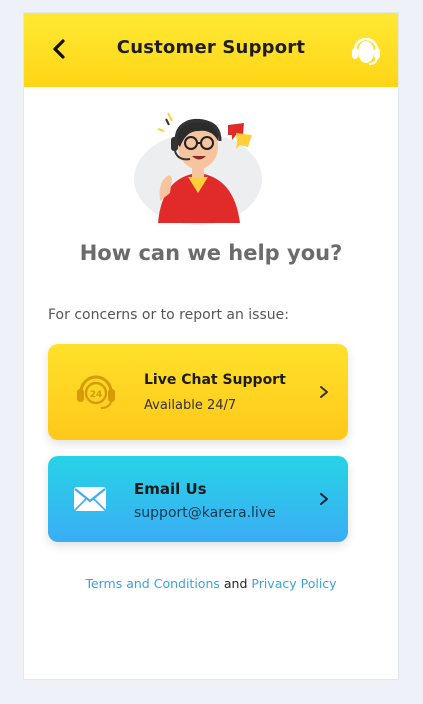  I want to click on page-title: Customer Support, so click(211, 47).